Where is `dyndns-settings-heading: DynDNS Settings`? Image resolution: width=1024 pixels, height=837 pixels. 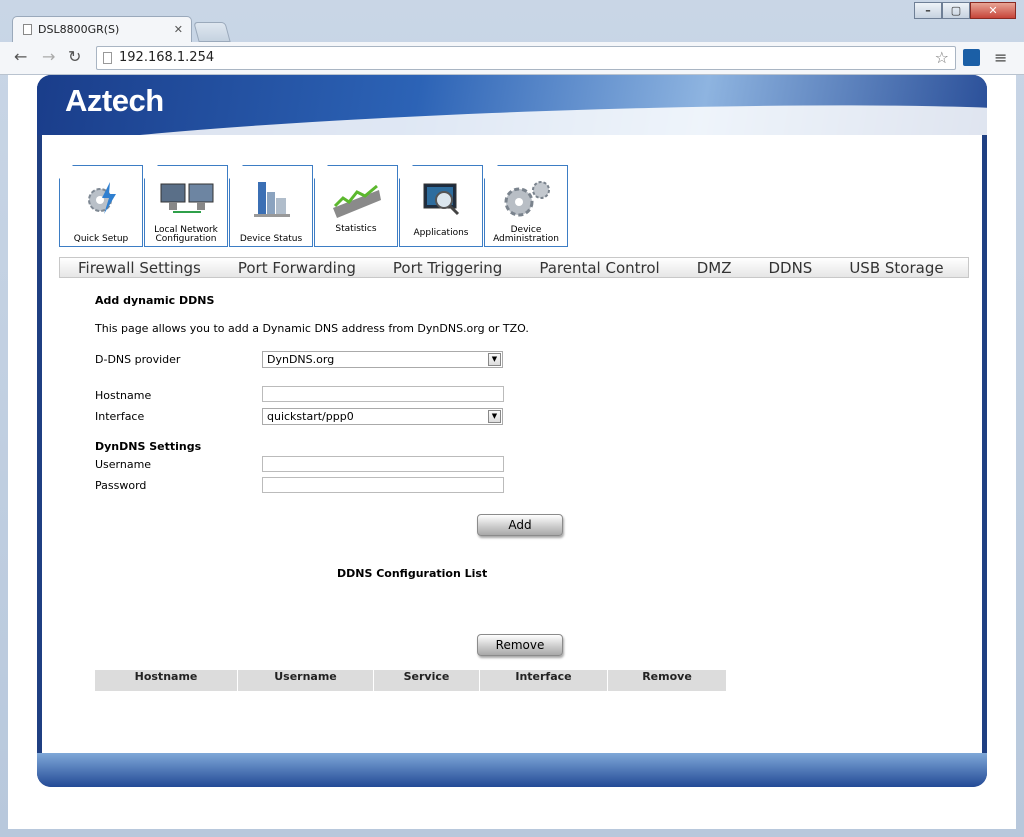 dyndns-settings-heading: DynDNS Settings is located at coordinates (148, 446).